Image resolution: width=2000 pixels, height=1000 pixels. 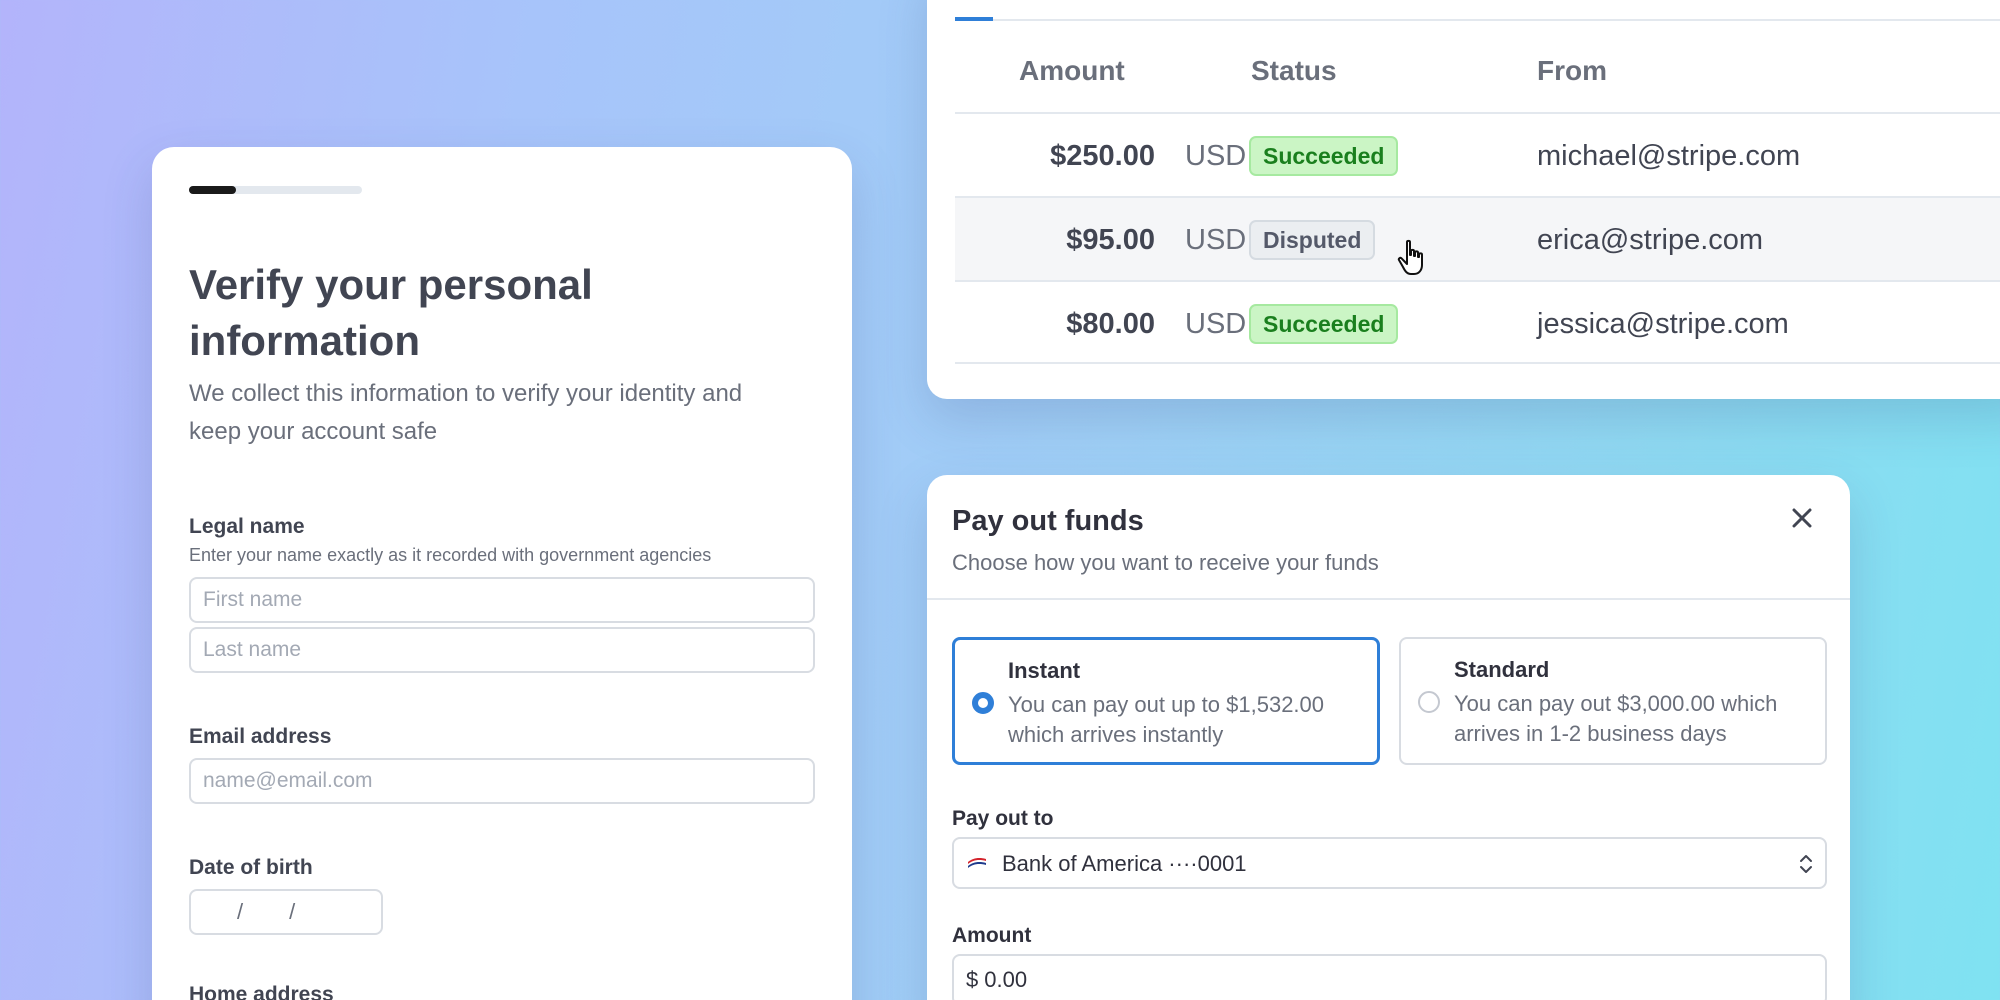 What do you see at coordinates (1477, 322) in the screenshot?
I see `table-row: $80.00 USD Succeeded jessica@stripe.com` at bounding box center [1477, 322].